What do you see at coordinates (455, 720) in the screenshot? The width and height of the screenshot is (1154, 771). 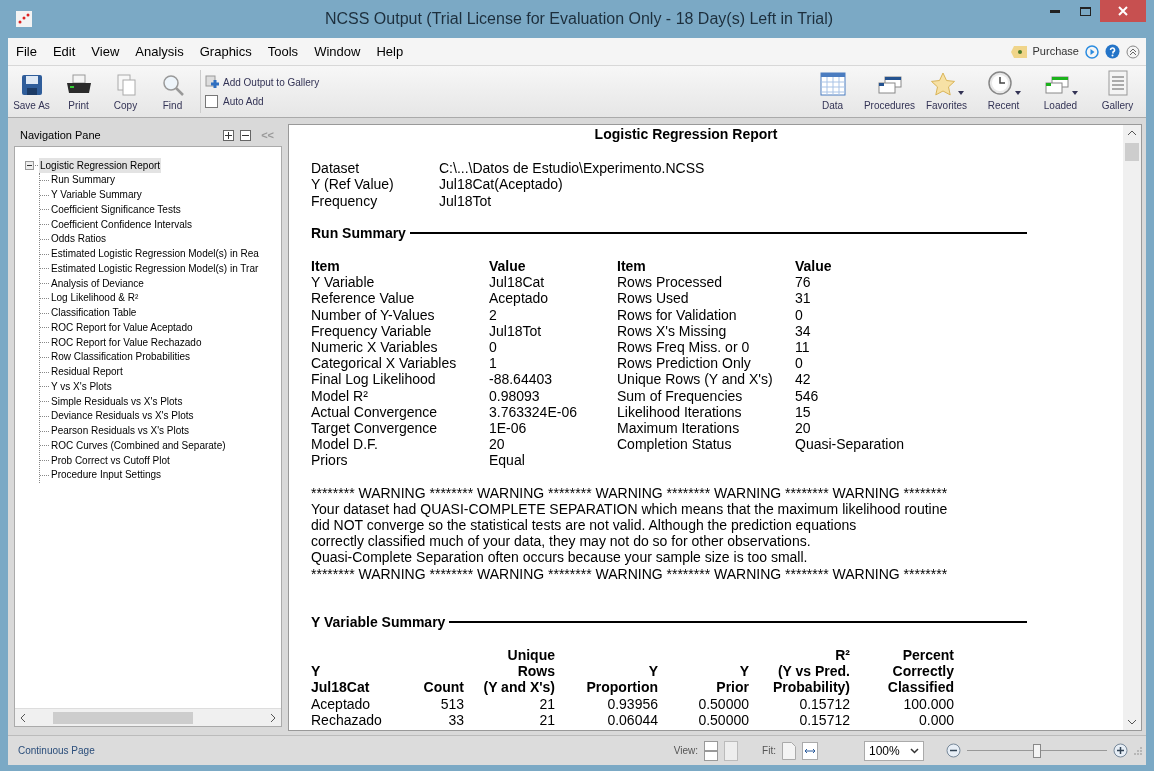 I see `table-cell-text: 33` at bounding box center [455, 720].